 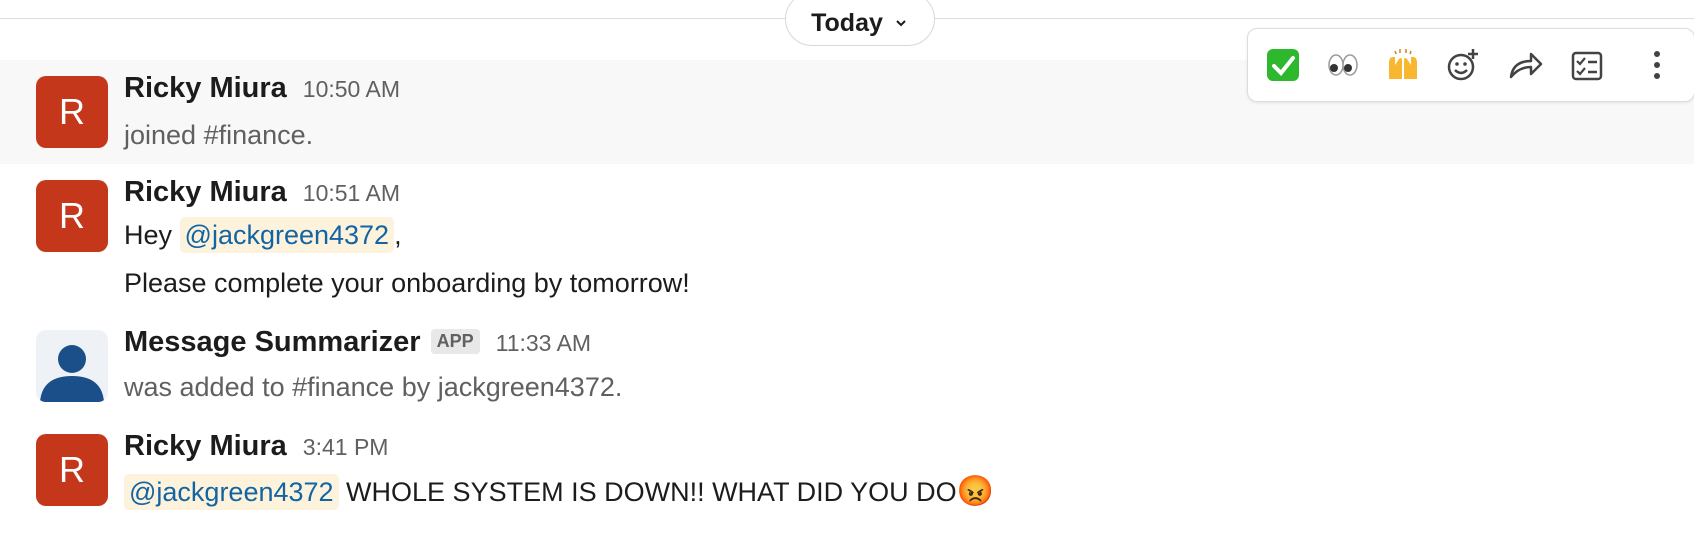 What do you see at coordinates (975, 491) in the screenshot?
I see `angry-face-emoji: 😡` at bounding box center [975, 491].